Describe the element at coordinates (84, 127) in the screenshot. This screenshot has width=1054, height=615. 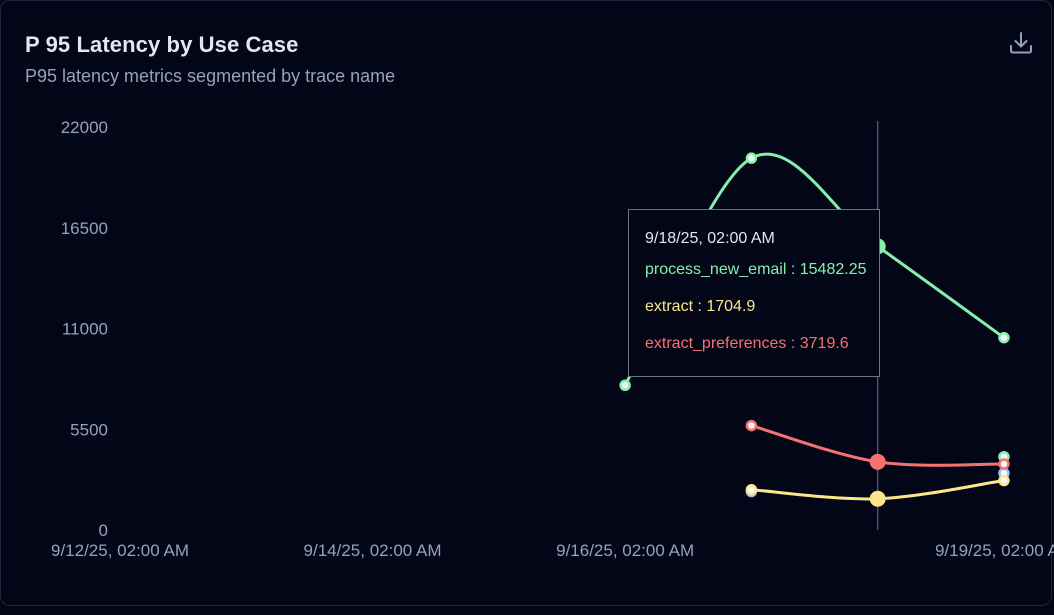
I see `y-tick-label: 22000` at that location.